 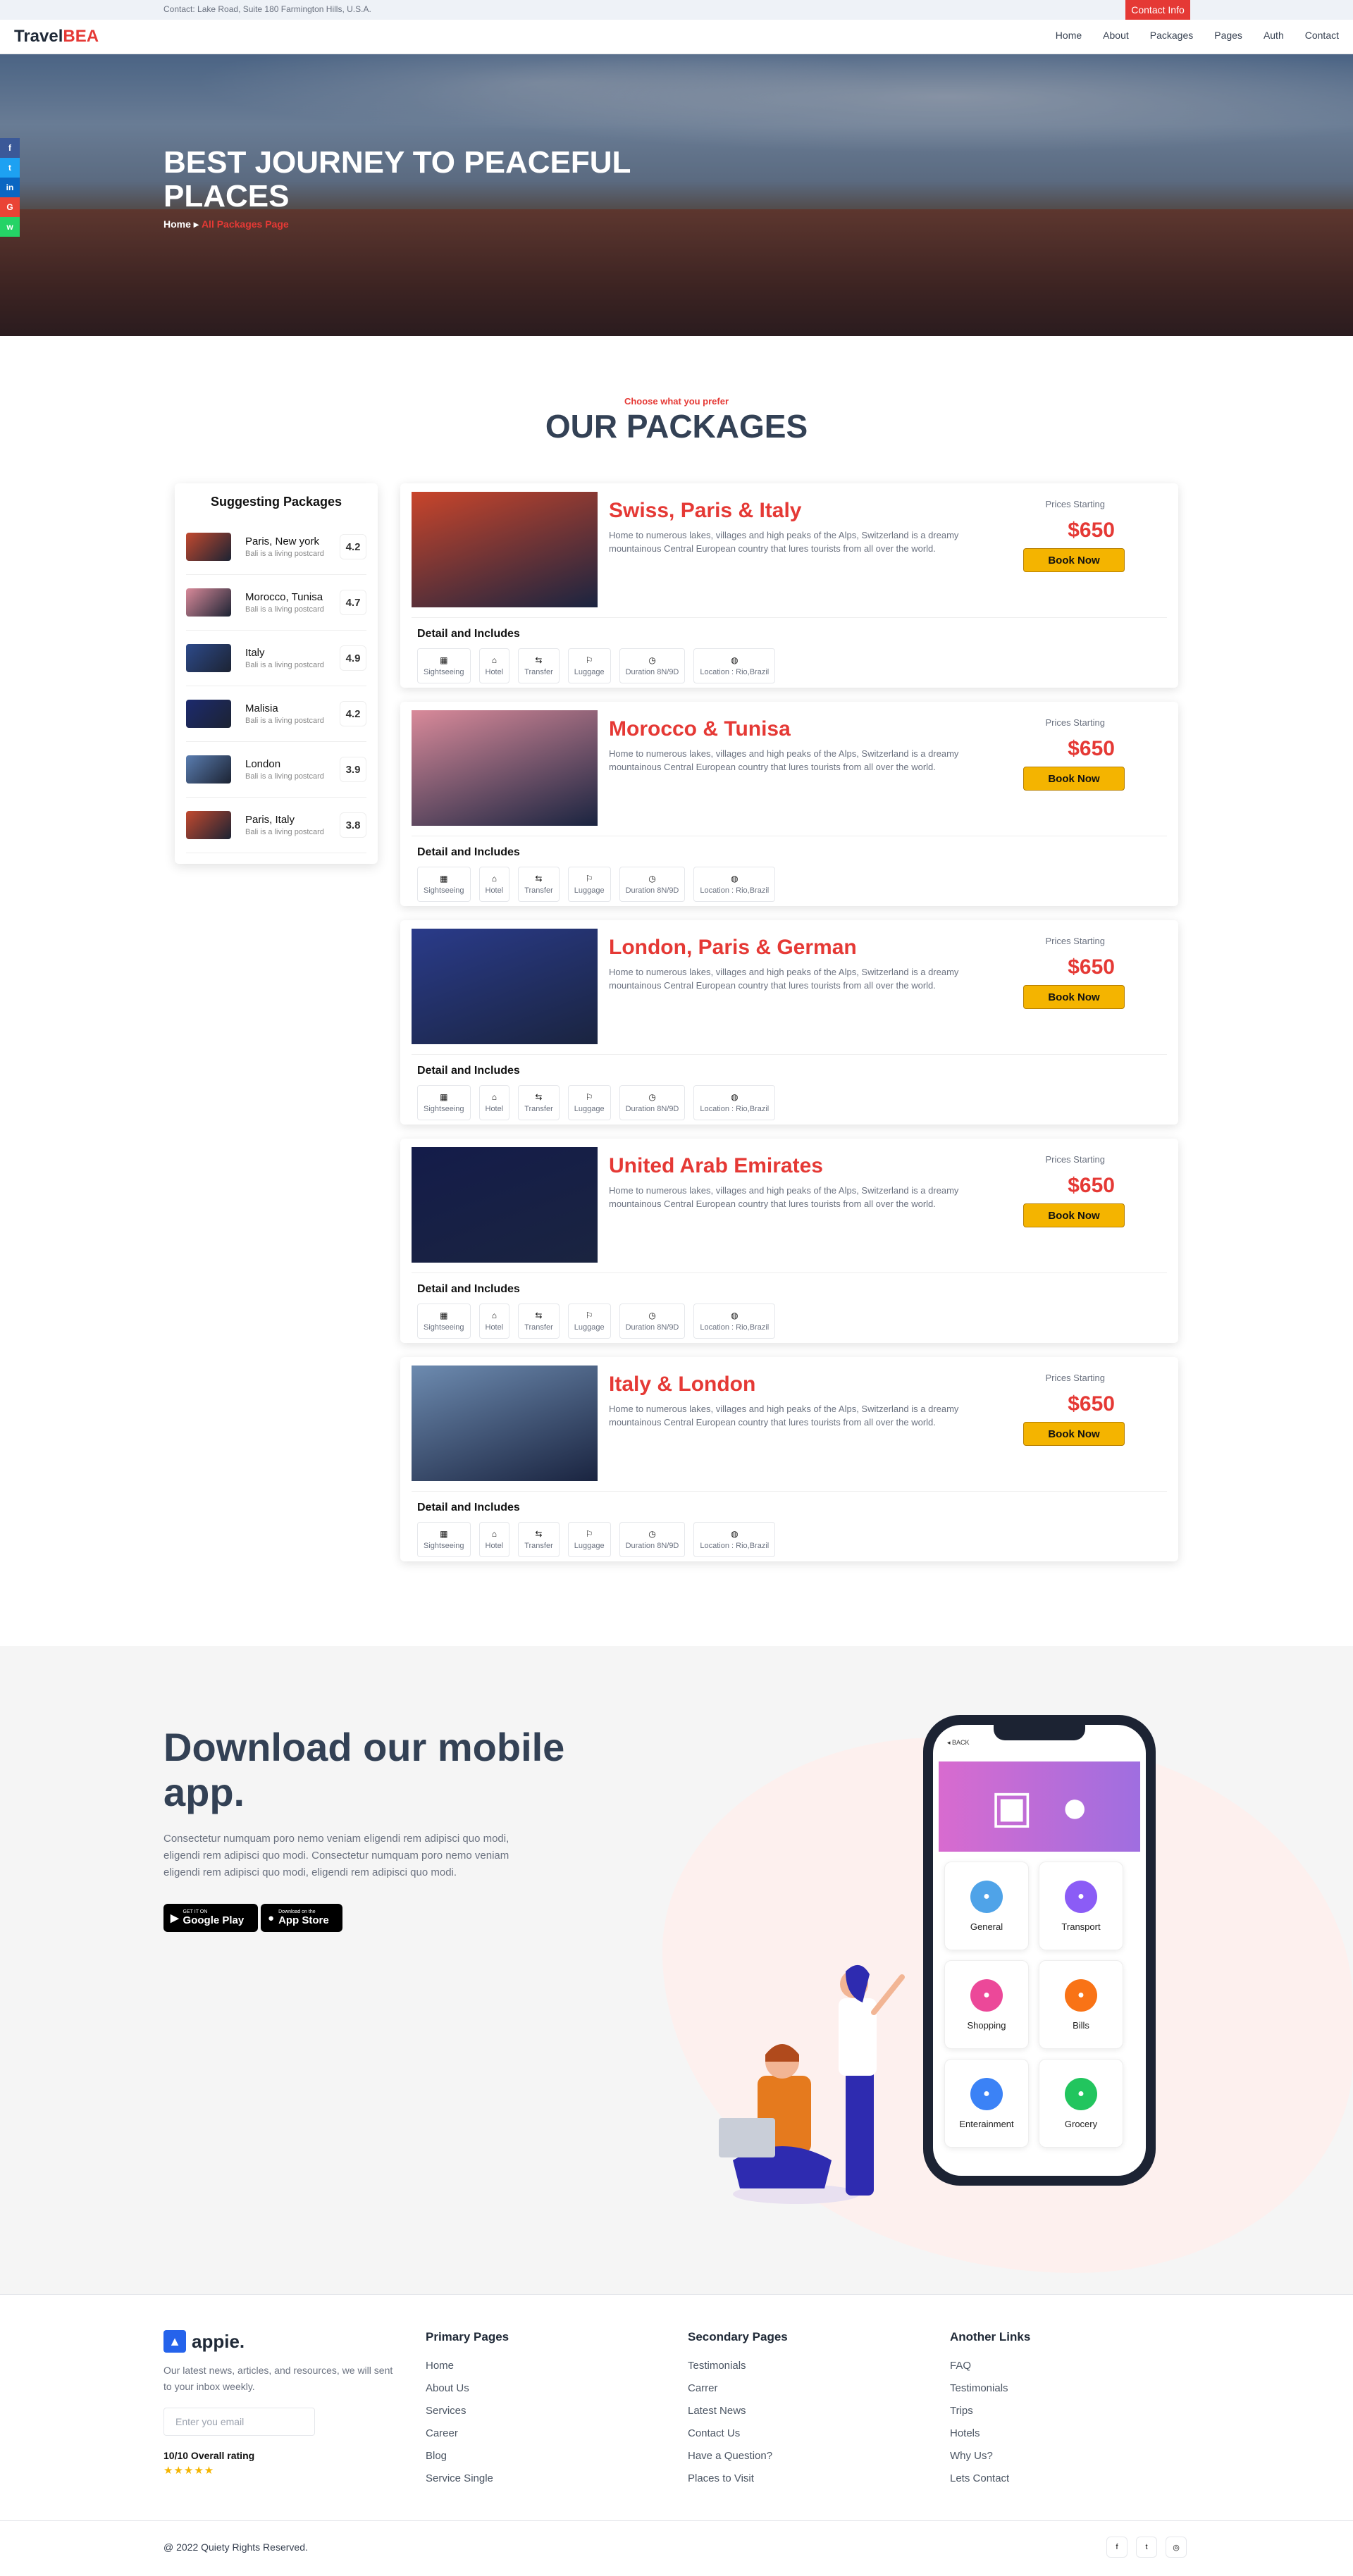 What do you see at coordinates (990, 2461) in the screenshot?
I see `footer-link: Why Us?` at bounding box center [990, 2461].